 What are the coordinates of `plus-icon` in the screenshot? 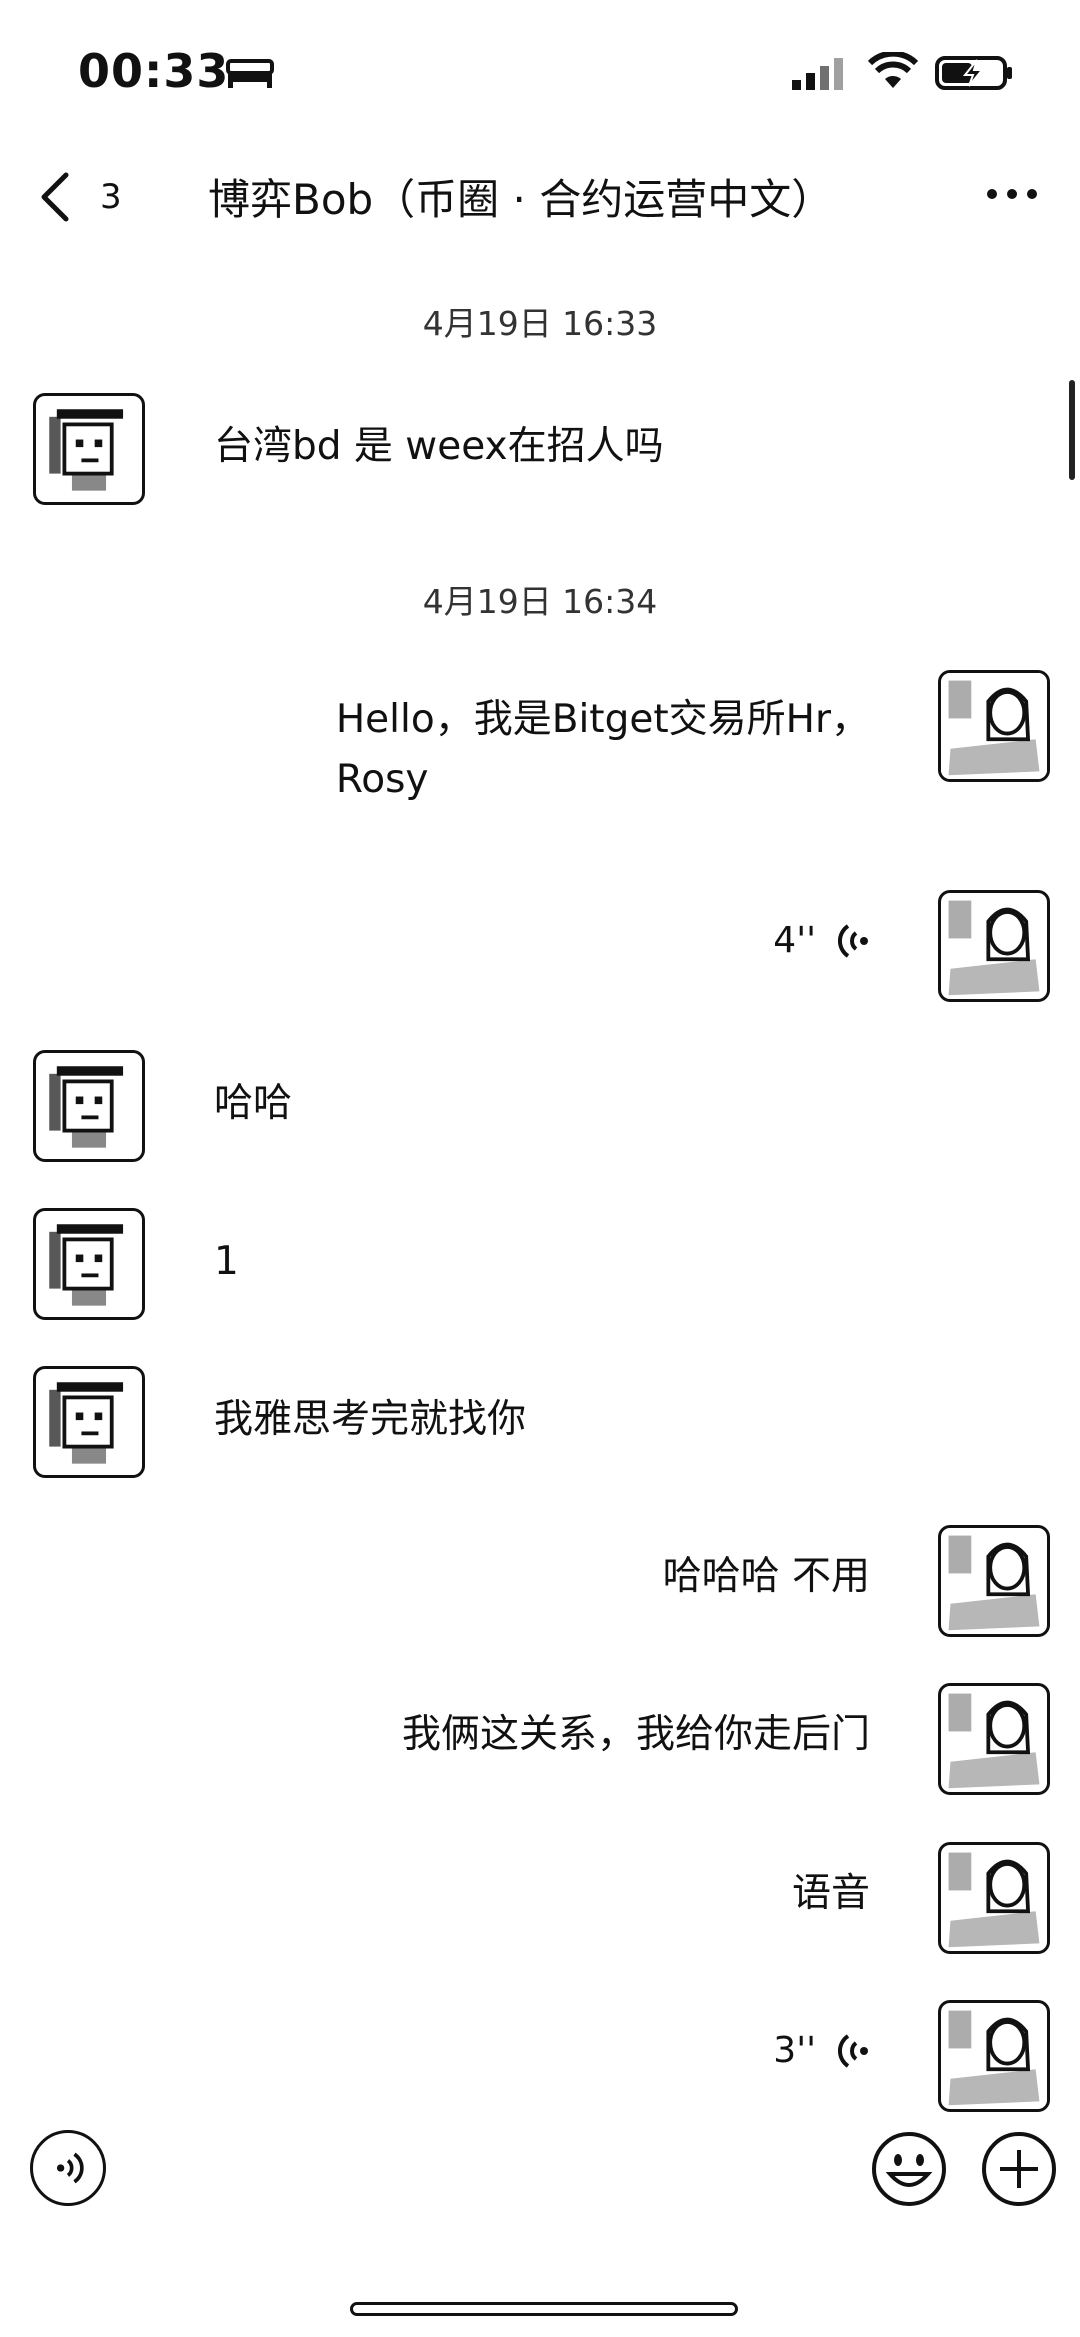 It's located at (1019, 2169).